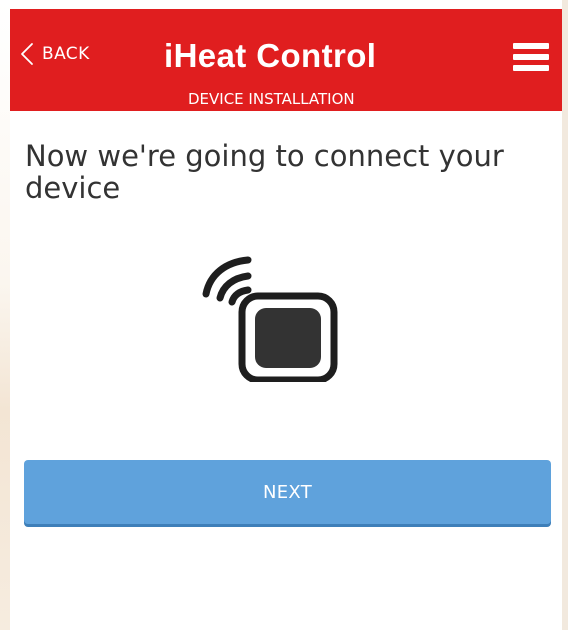 This screenshot has width=568, height=630. I want to click on left-edge-background, so click(5, 315).